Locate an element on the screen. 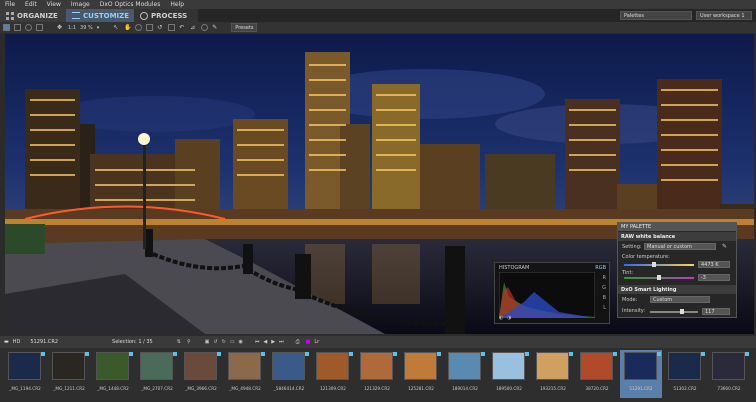  histogram-channel-l: L is located at coordinates (604, 308).